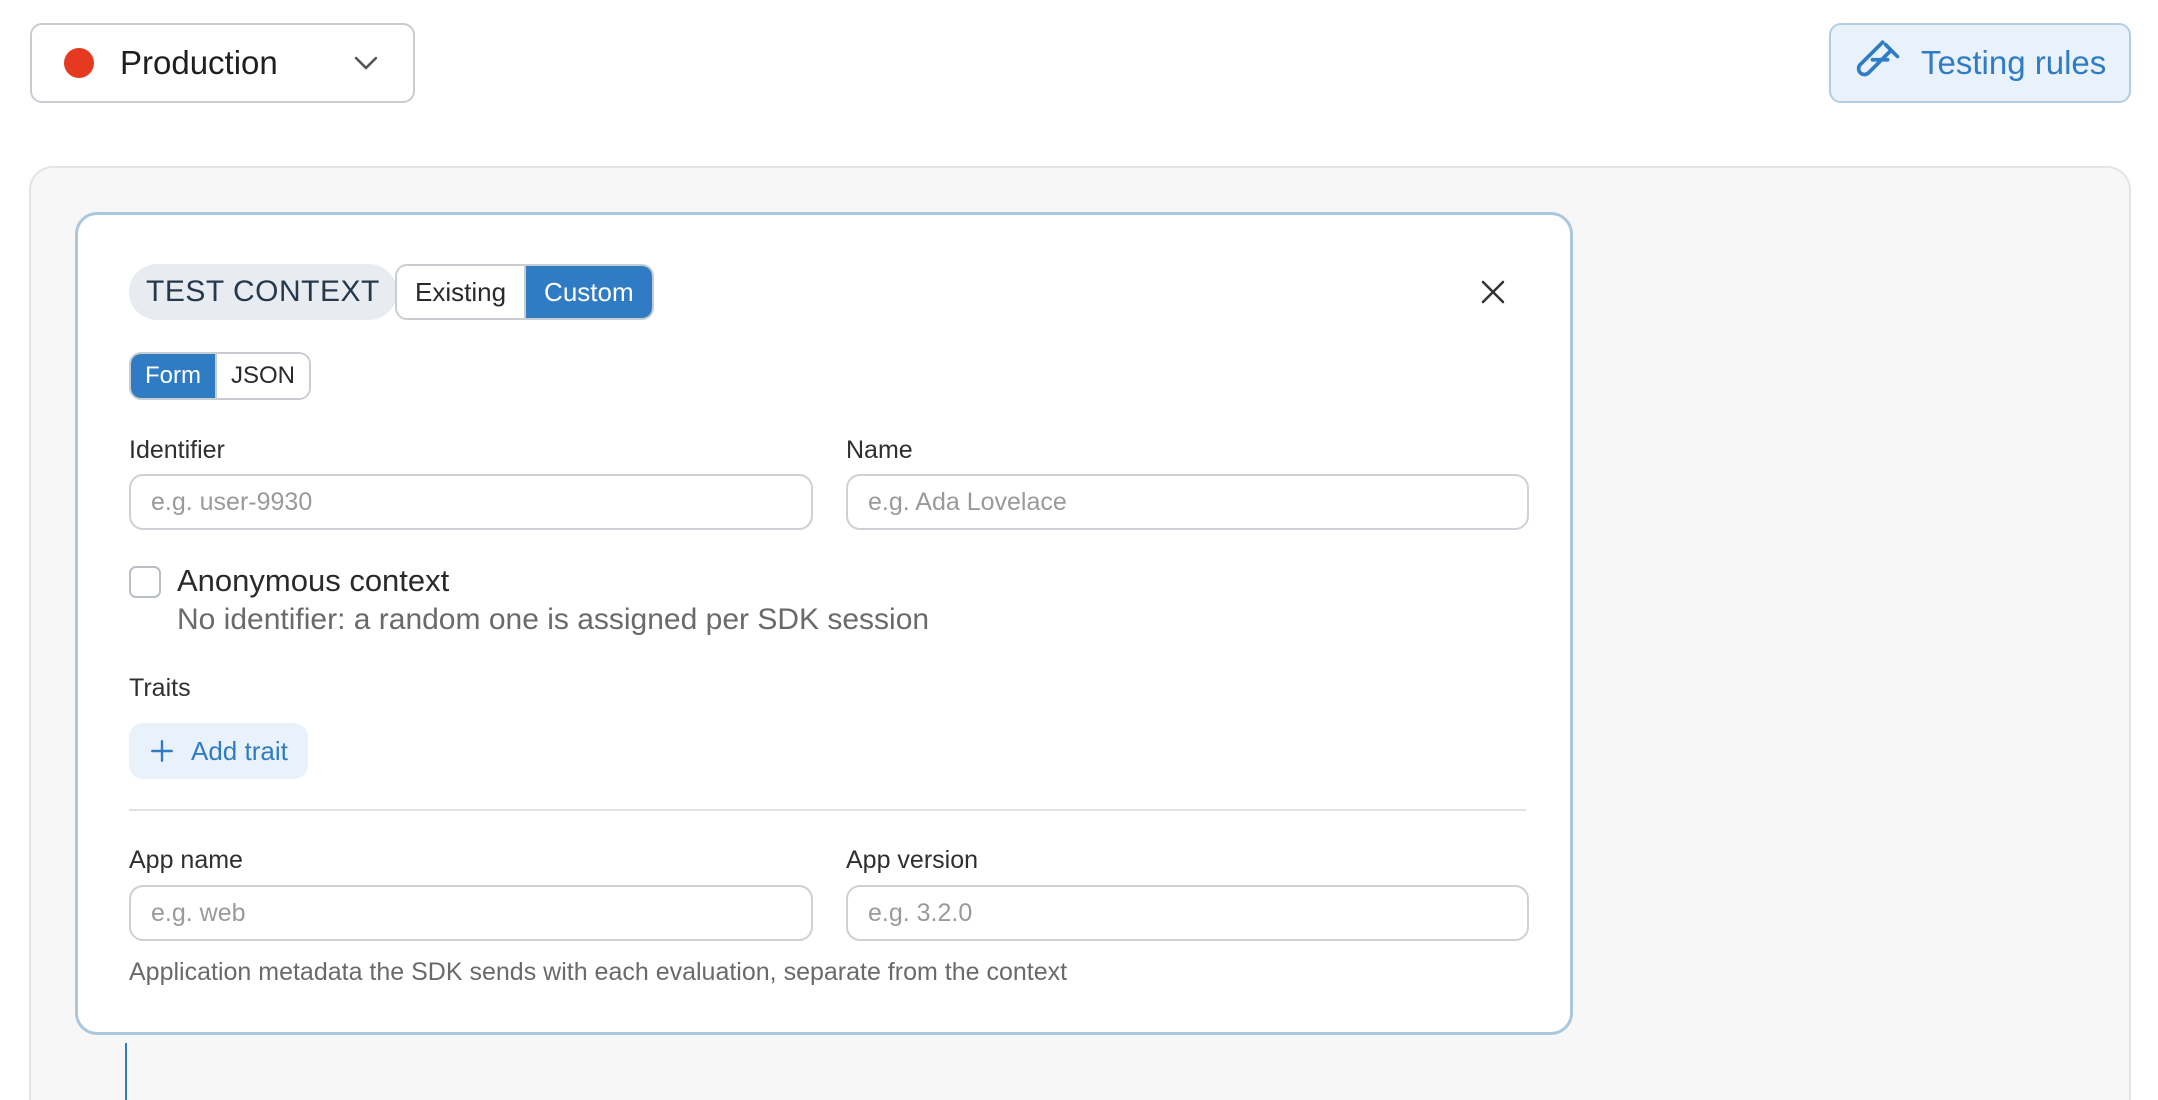  Describe the element at coordinates (313, 580) in the screenshot. I see `anonymous-label: Anonymous context` at that location.